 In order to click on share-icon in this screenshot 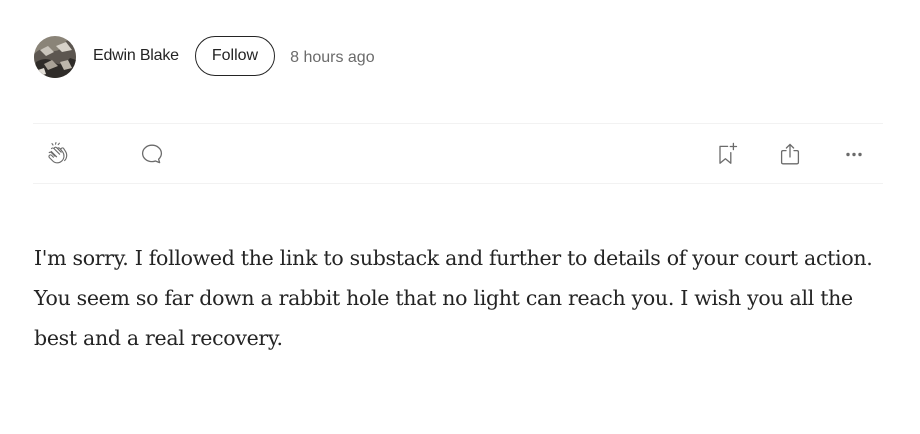, I will do `click(790, 154)`.